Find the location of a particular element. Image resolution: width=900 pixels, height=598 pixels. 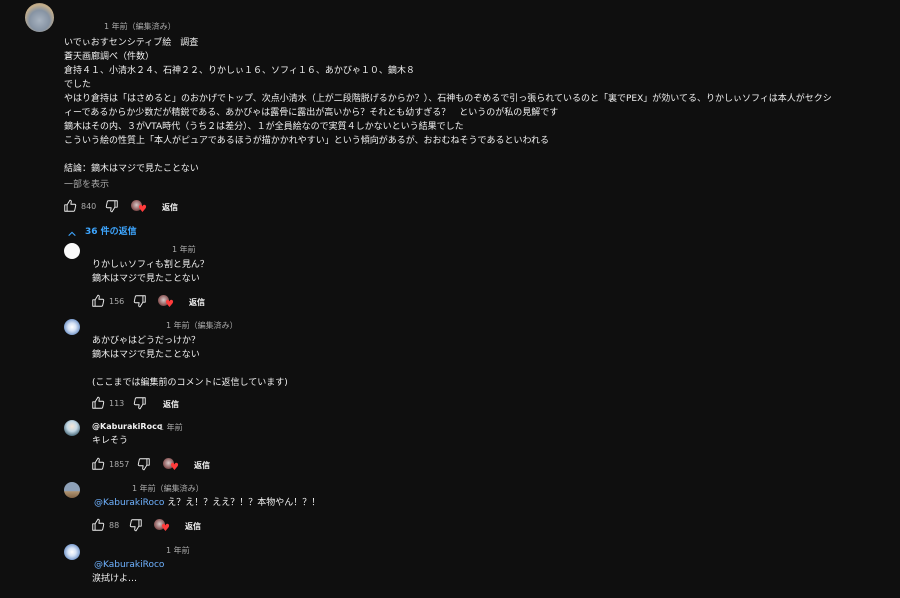

reply-text: @KaburakiRoco え？え！？ええ？！？本物やん！？！ is located at coordinates (207, 503).